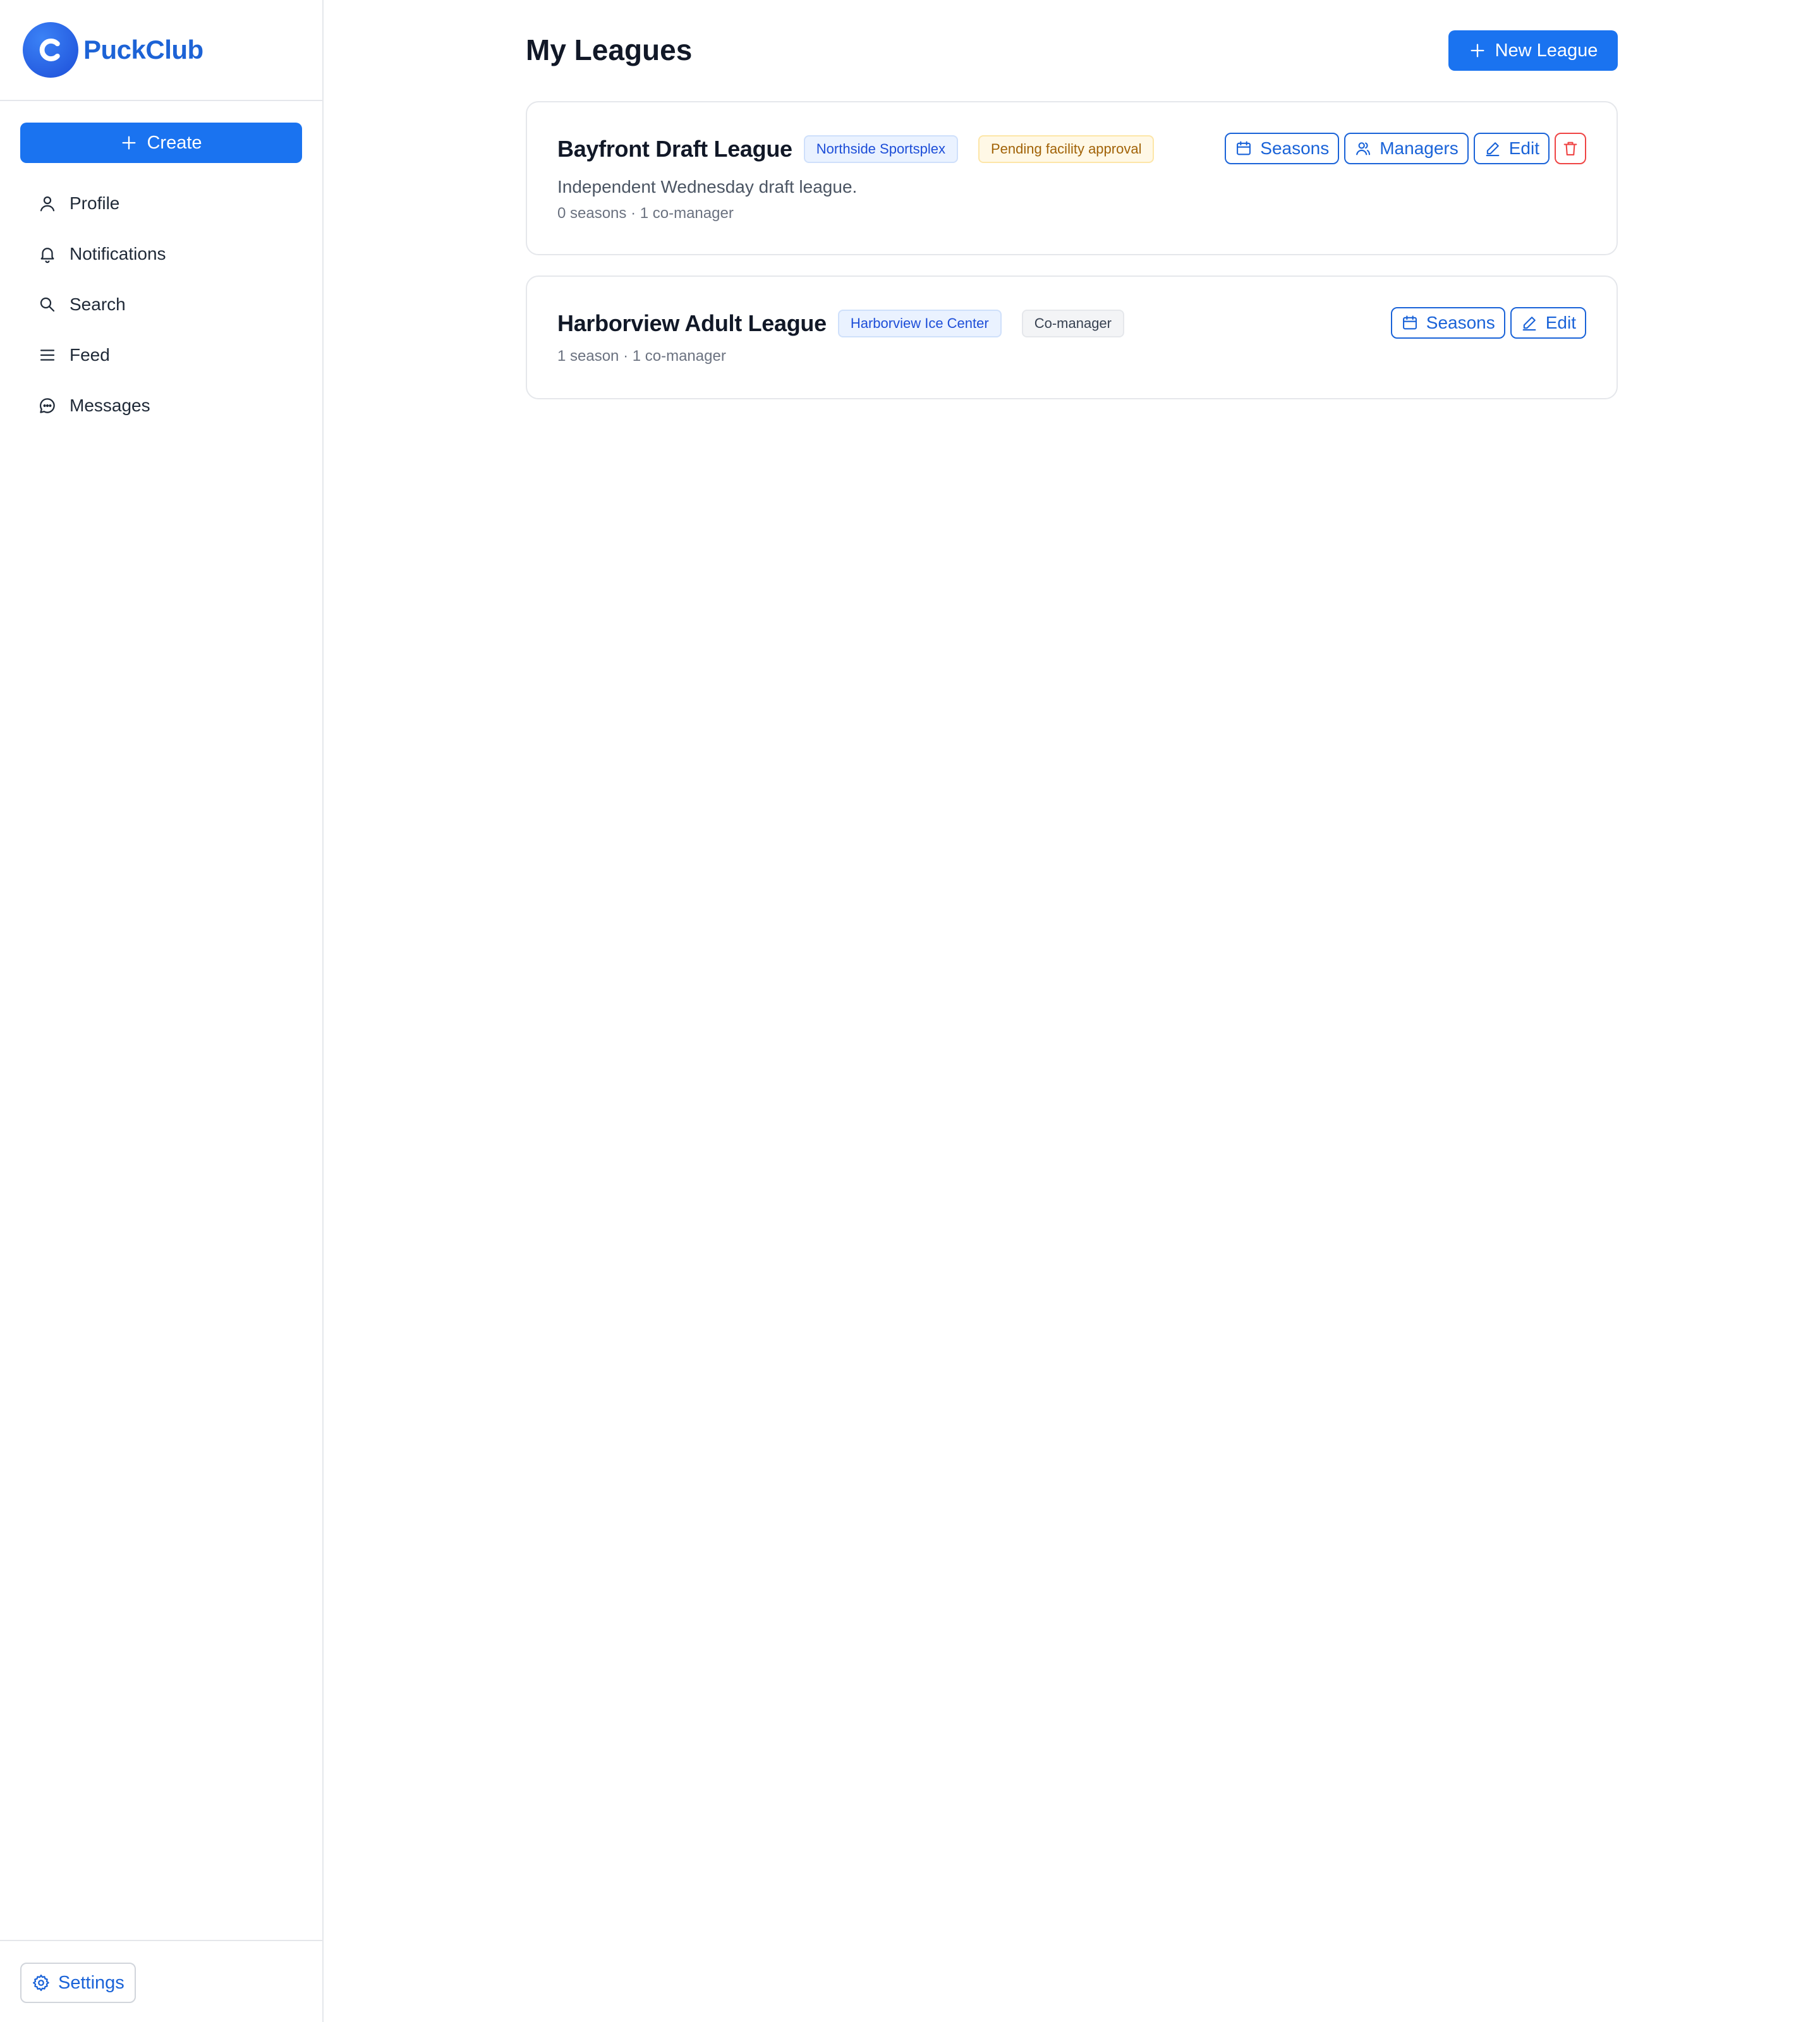  I want to click on sidebar-item-search: Search, so click(102, 304).